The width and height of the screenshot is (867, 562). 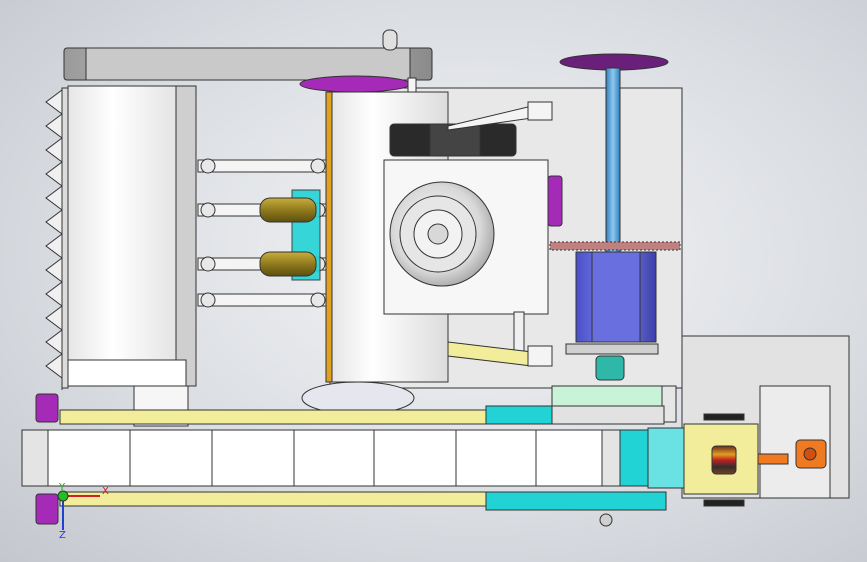 What do you see at coordinates (47, 509) in the screenshot?
I see `end-bracket-bottom` at bounding box center [47, 509].